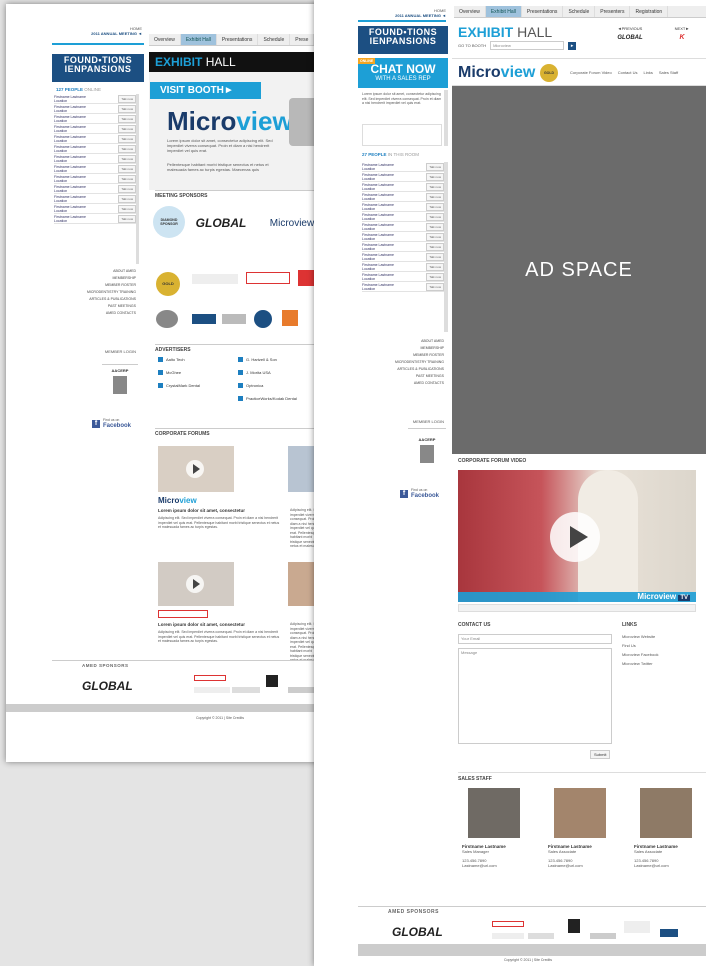  What do you see at coordinates (662, 654) in the screenshot?
I see `link-item: Microview Facebook` at bounding box center [662, 654].